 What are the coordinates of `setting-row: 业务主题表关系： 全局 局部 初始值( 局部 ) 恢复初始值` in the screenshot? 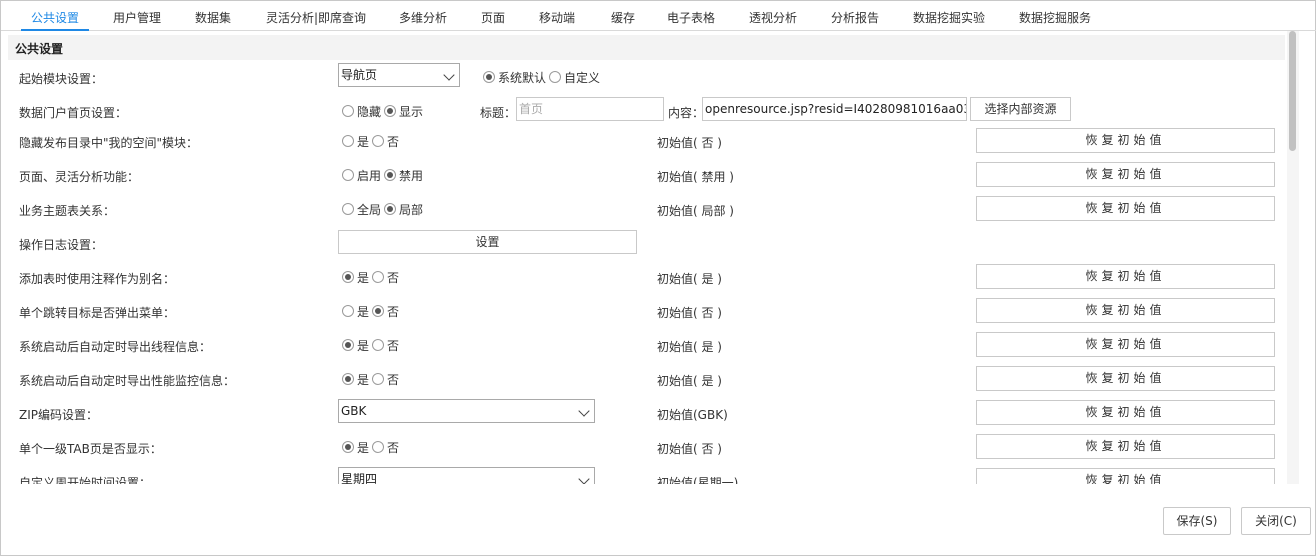 It's located at (647, 209).